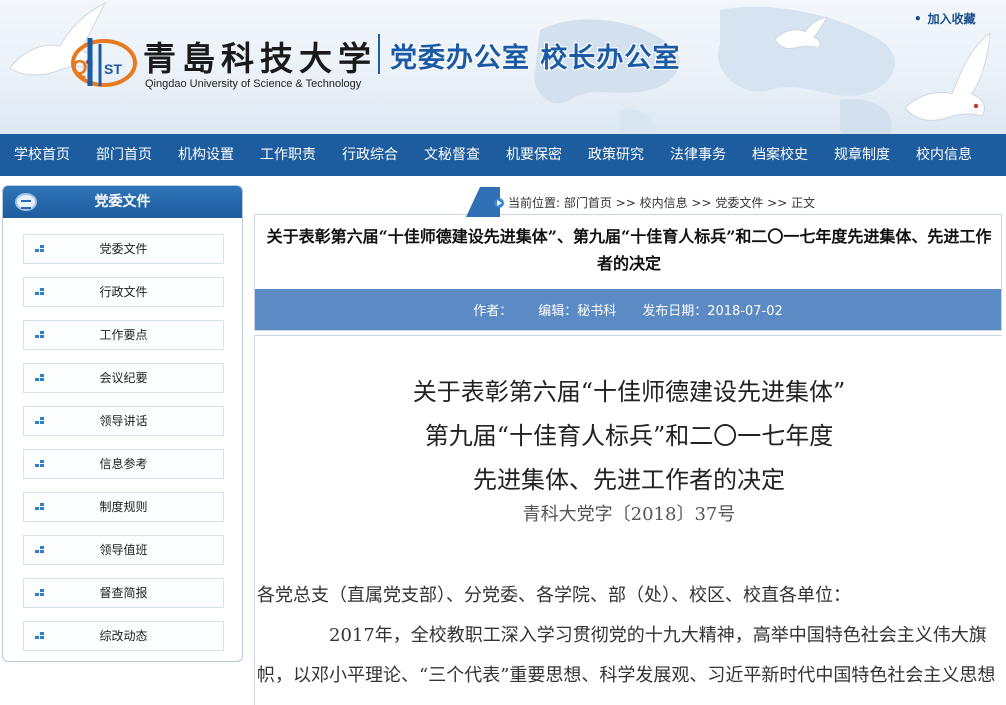 Image resolution: width=1006 pixels, height=705 pixels. I want to click on sidebar-item-speeches: 领导讲话, so click(123, 421).